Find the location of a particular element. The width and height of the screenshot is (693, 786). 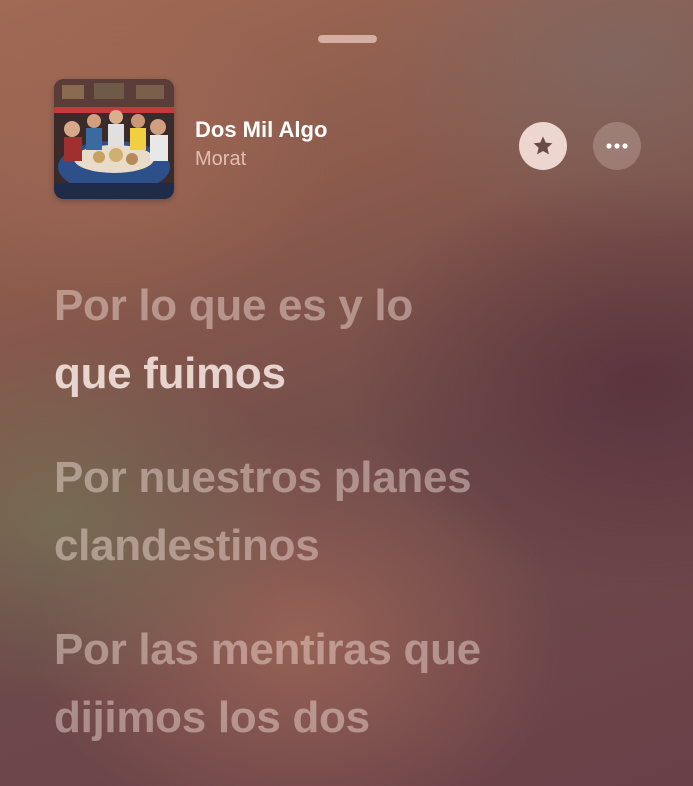

album-artwork-image is located at coordinates (114, 139).